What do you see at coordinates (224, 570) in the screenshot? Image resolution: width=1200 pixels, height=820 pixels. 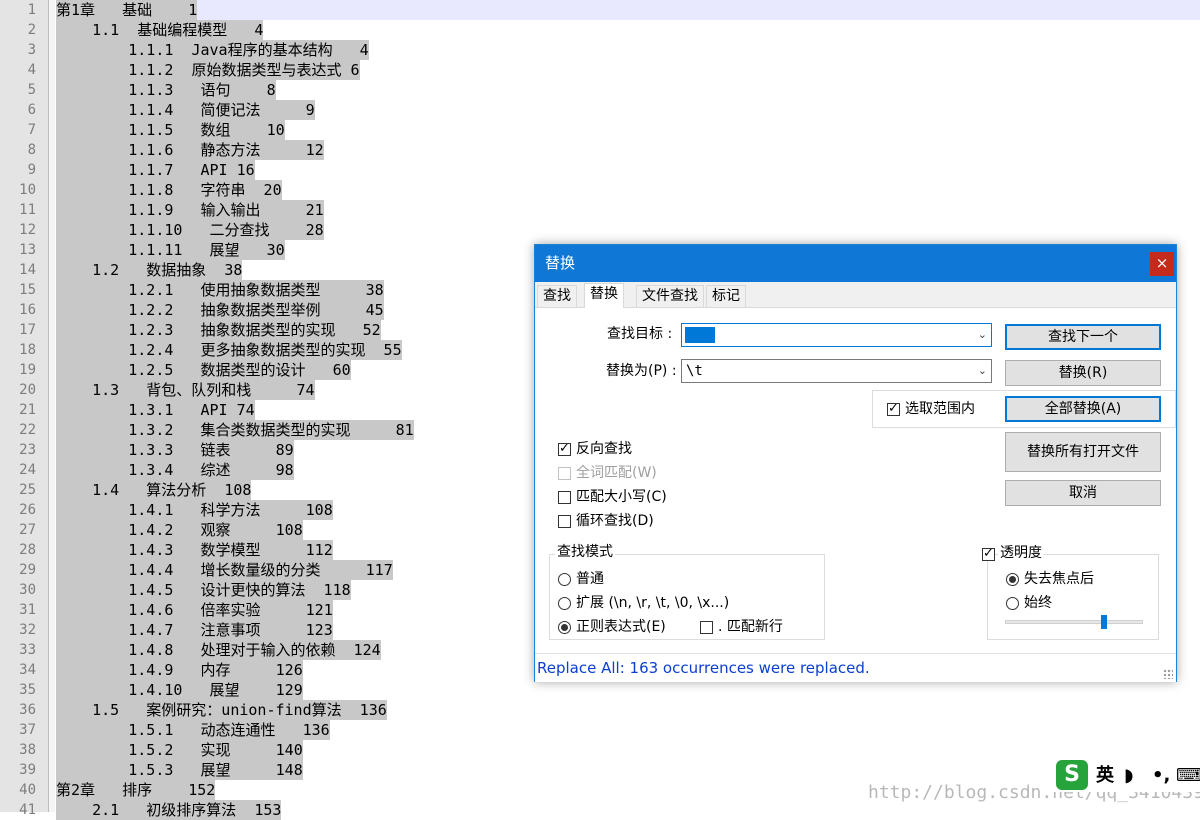 I see `line-text: 1.4.4 增长数量级的分类 117` at bounding box center [224, 570].